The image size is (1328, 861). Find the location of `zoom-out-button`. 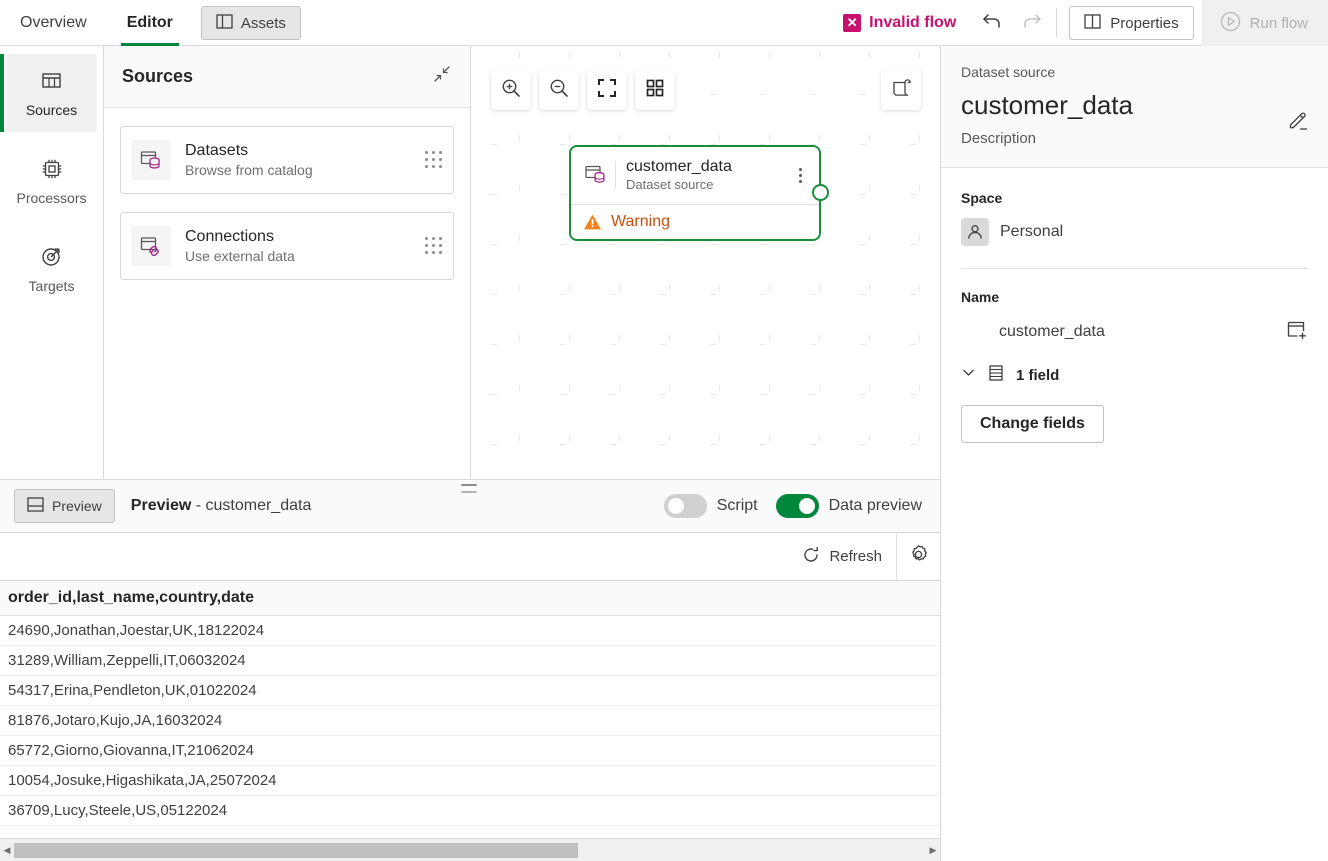

zoom-out-button is located at coordinates (559, 90).